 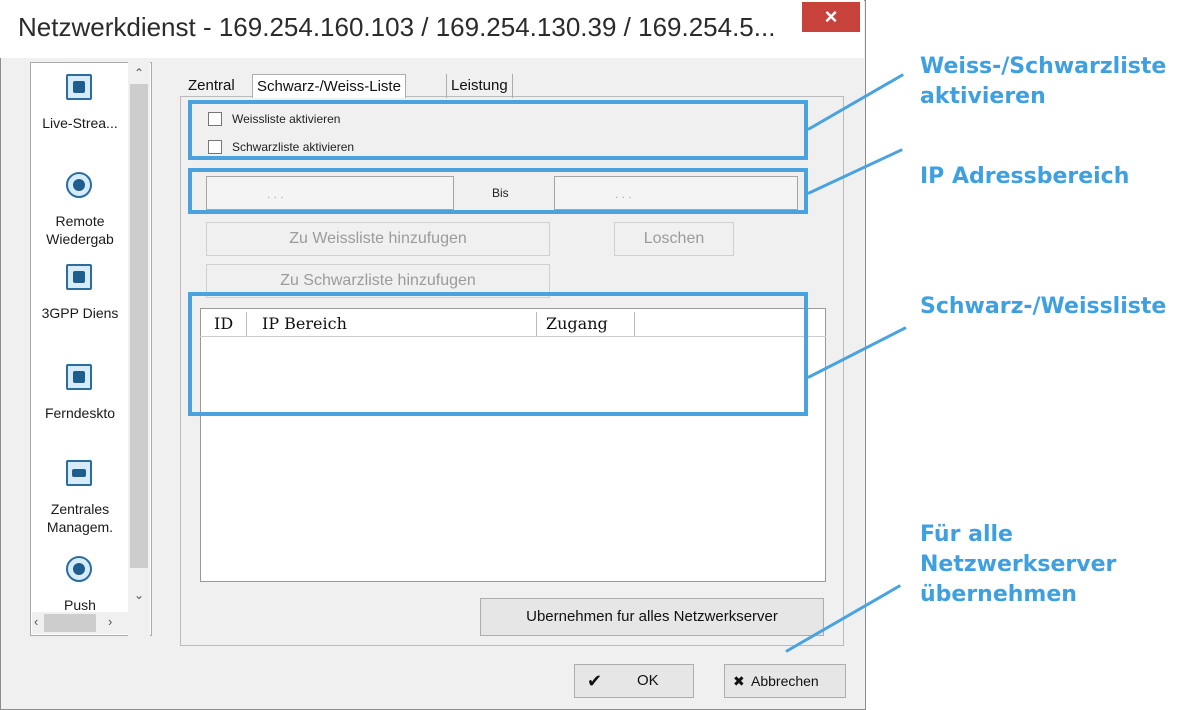 I want to click on checkmark-icon: ✔, so click(x=595, y=681).